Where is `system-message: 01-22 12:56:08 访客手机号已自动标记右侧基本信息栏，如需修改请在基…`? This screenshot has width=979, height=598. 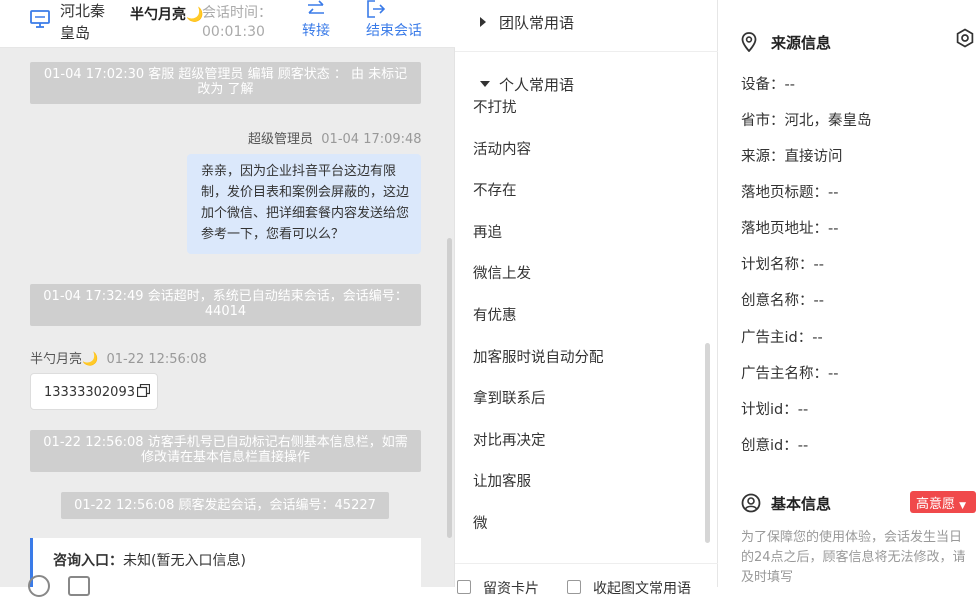 system-message: 01-22 12:56:08 访客手机号已自动标记右侧基本信息栏，如需修改请在基… is located at coordinates (225, 451).